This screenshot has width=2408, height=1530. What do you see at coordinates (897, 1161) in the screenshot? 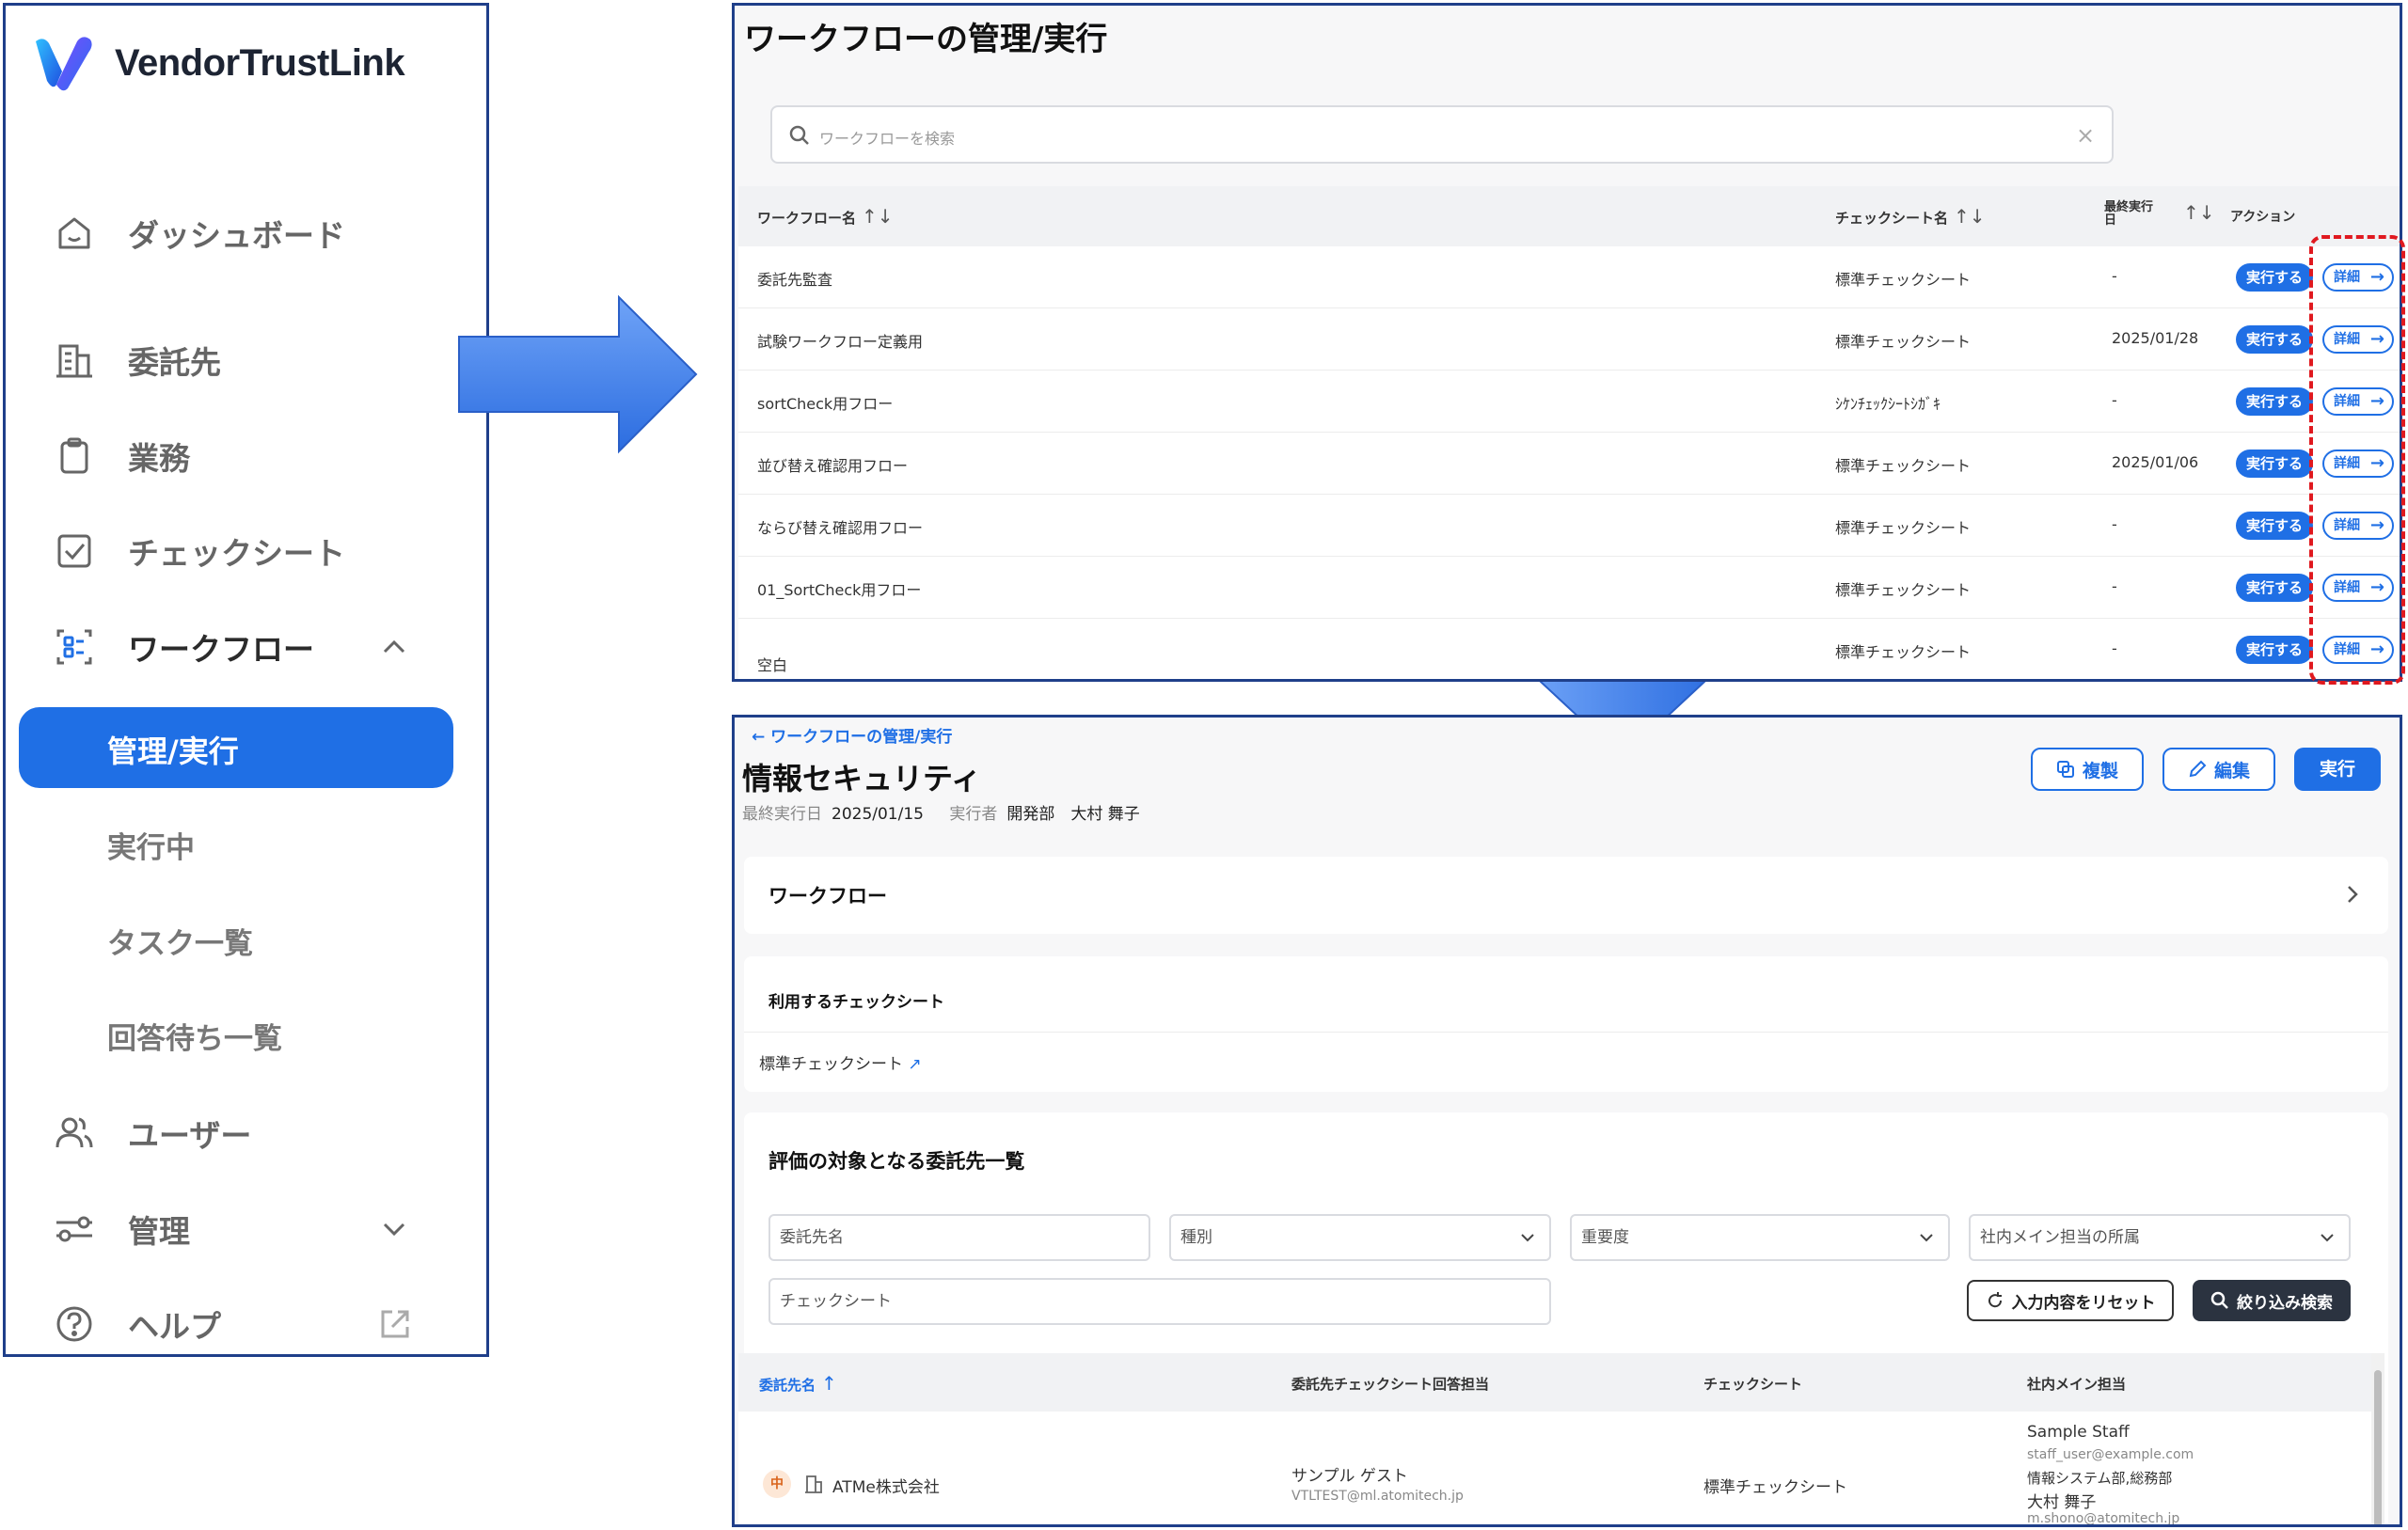
I see `section-title: 評価の対象となる委託先一覧` at bounding box center [897, 1161].